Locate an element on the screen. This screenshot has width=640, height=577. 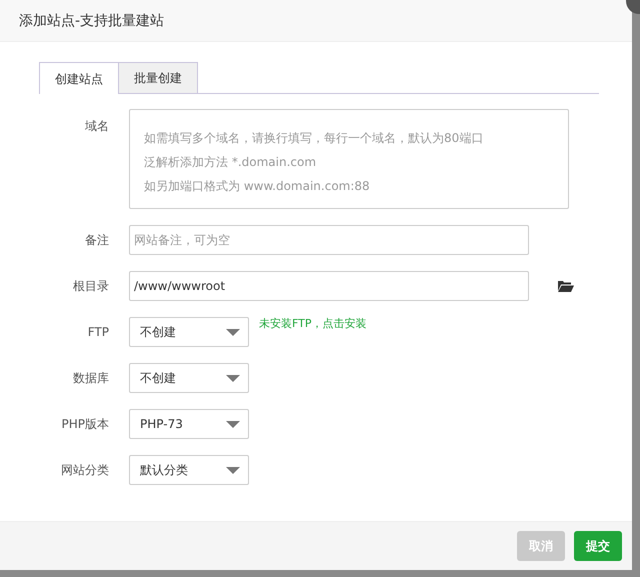
field-label: FTP is located at coordinates (97, 332).